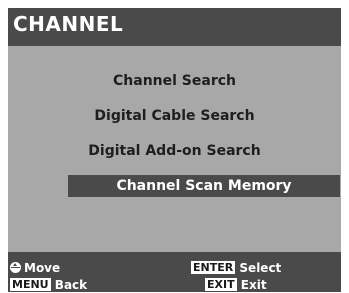 The height and width of the screenshot is (293, 349). What do you see at coordinates (174, 81) in the screenshot?
I see `menu-item-channel-search: Channel Search` at bounding box center [174, 81].